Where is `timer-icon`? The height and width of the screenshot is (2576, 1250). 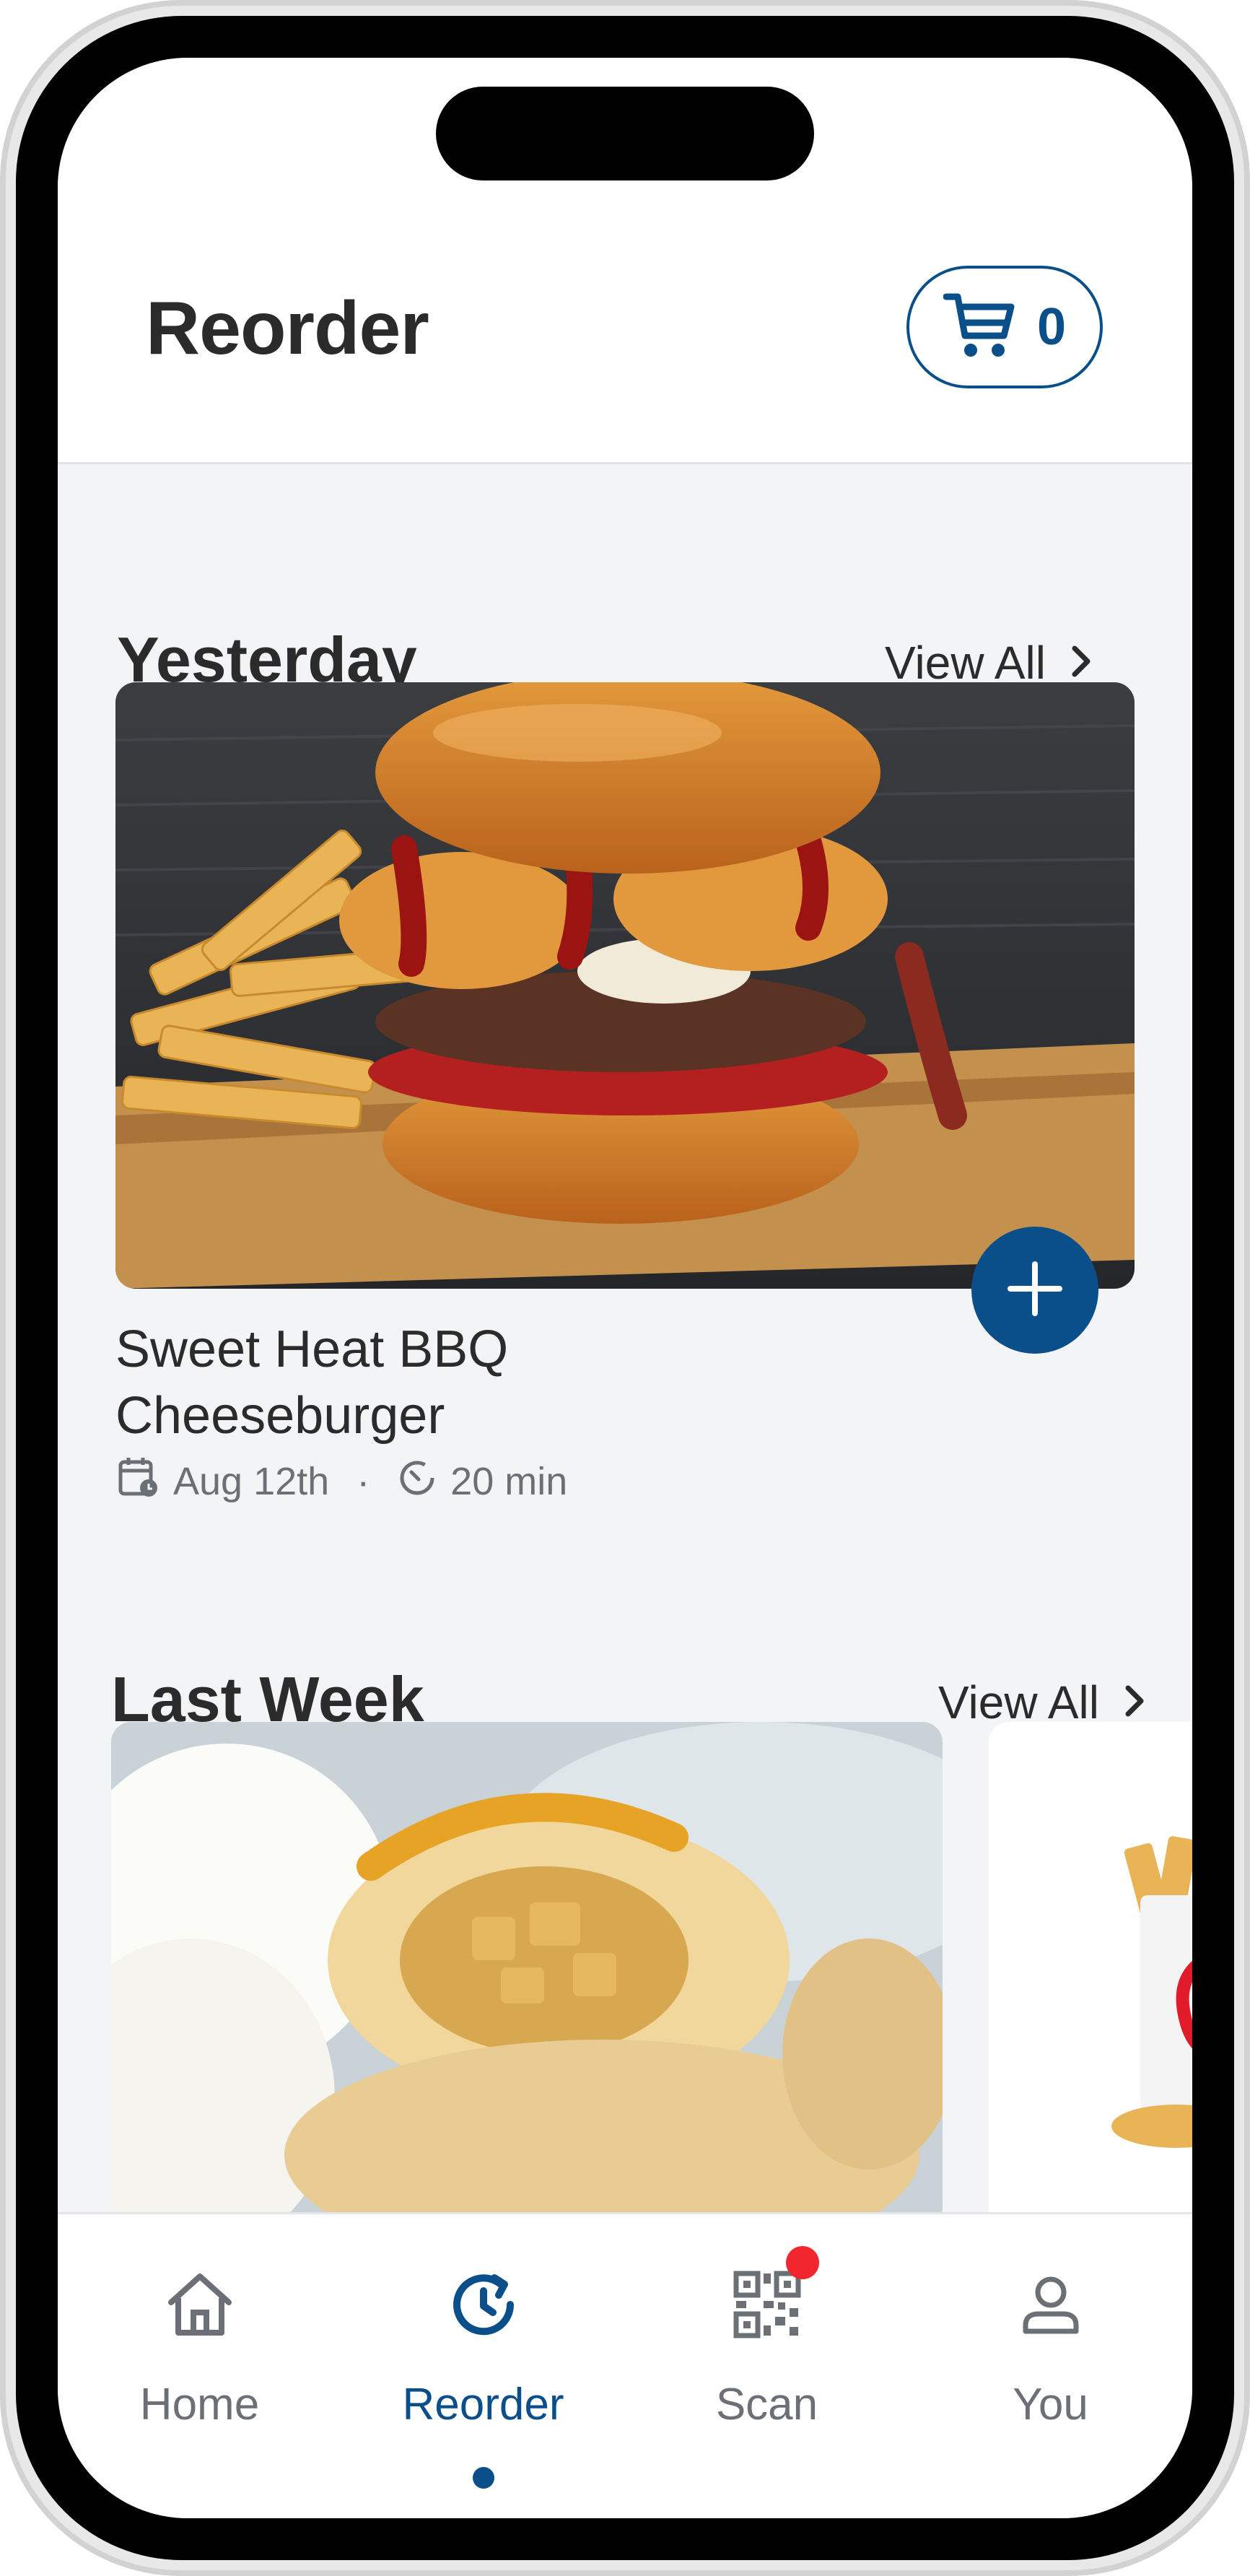
timer-icon is located at coordinates (417, 1481).